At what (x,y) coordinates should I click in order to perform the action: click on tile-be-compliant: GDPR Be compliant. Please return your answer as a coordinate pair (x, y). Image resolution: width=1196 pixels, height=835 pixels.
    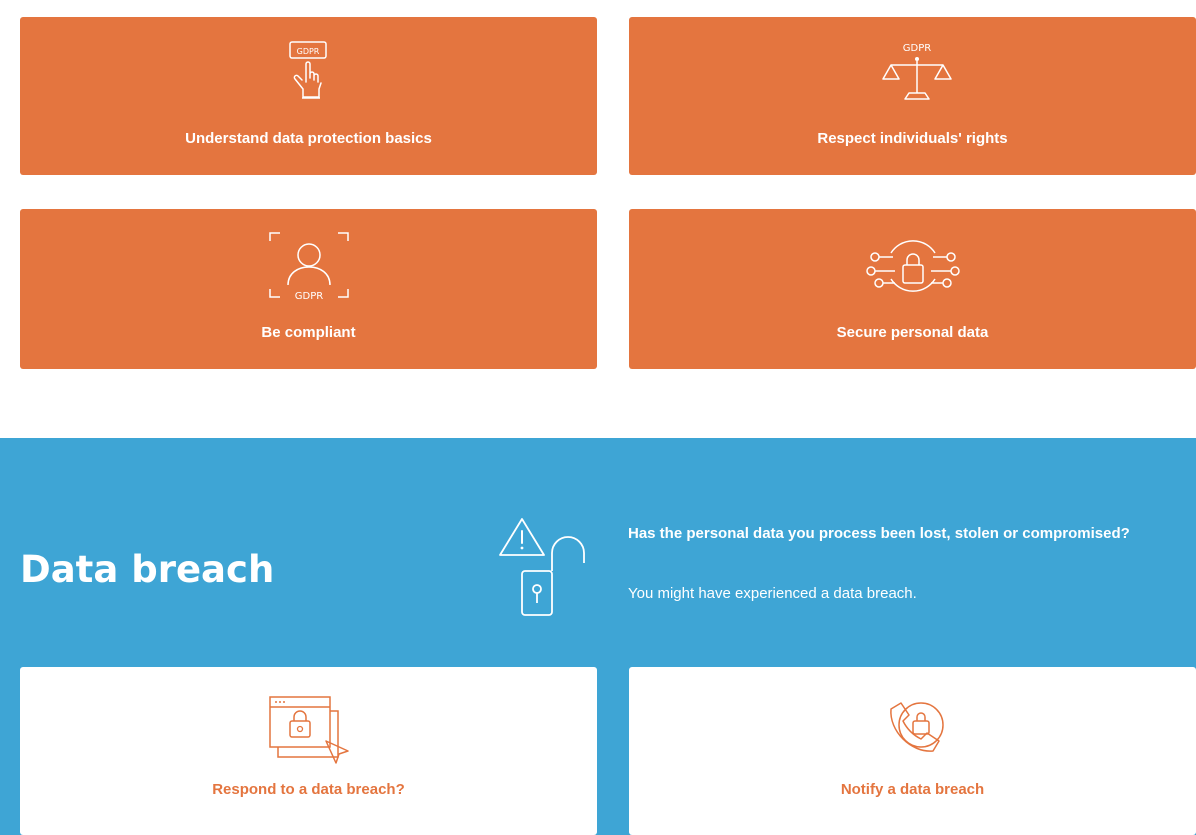
    Looking at the image, I should click on (308, 289).